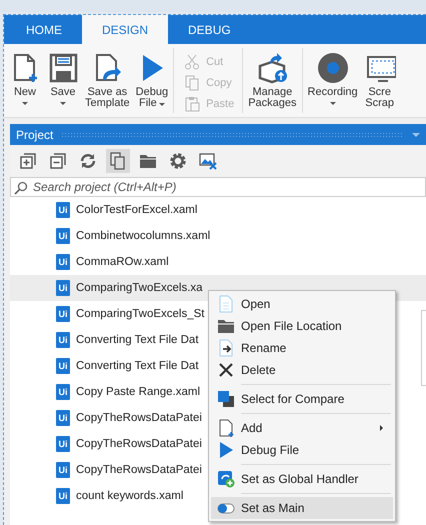  What do you see at coordinates (208, 161) in the screenshot?
I see `image-remove-icon` at bounding box center [208, 161].